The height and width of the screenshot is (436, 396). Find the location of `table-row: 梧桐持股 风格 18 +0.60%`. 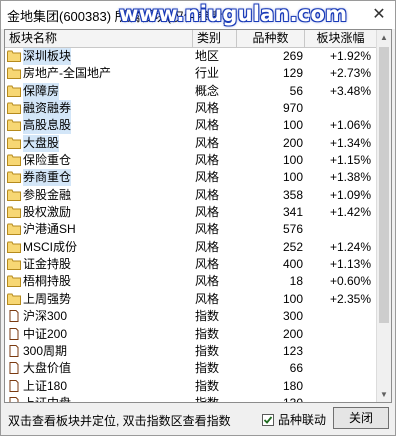

table-row: 梧桐持股 风格 18 +0.60% is located at coordinates (191, 281).